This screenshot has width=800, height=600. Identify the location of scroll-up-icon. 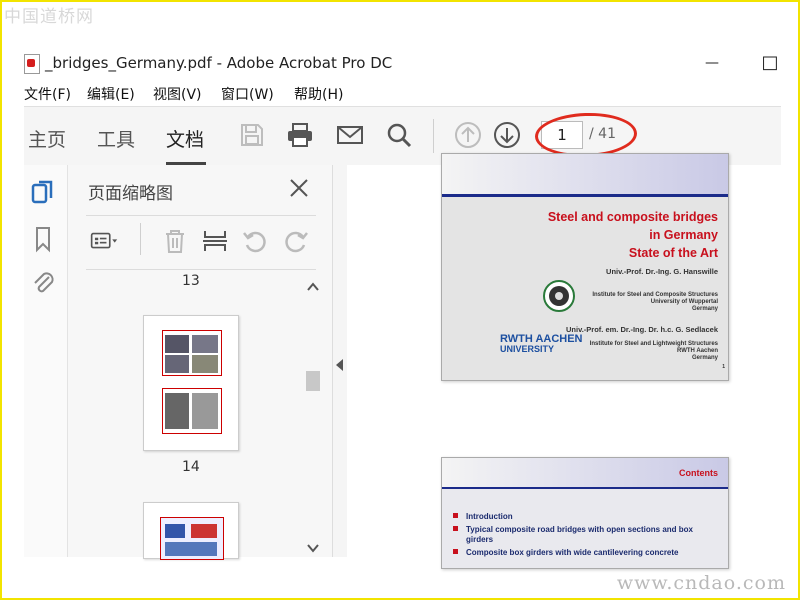
(313, 287).